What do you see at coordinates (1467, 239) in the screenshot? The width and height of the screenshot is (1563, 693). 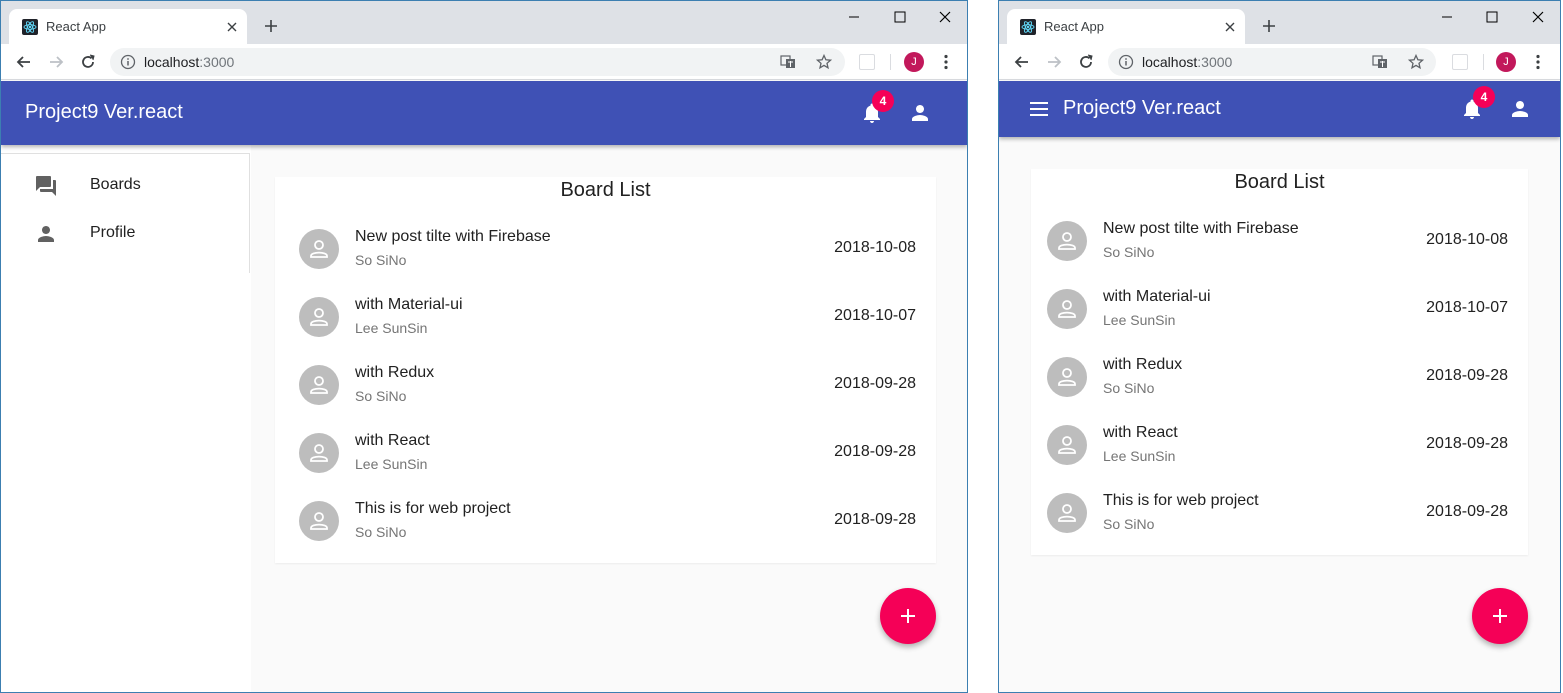 I see `post-date: 2018-10-08` at bounding box center [1467, 239].